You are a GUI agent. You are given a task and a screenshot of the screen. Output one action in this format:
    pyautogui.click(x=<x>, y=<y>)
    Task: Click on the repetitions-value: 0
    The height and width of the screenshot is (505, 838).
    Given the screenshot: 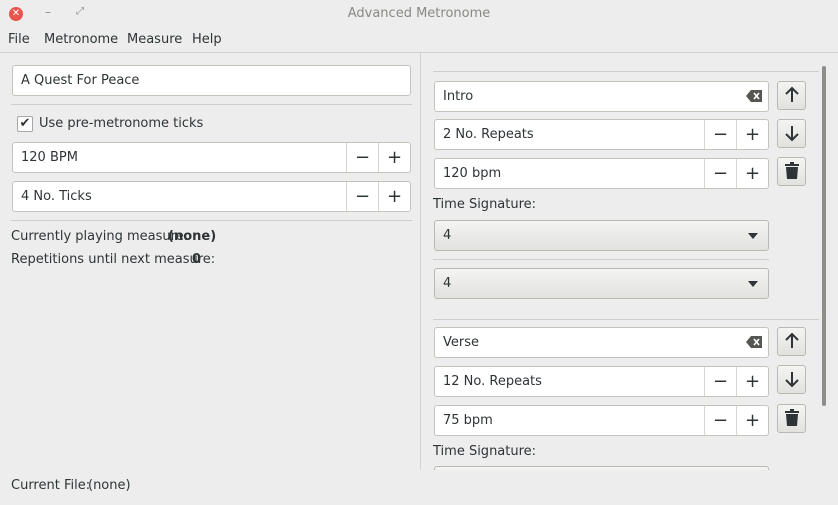 What is the action you would take?
    pyautogui.click(x=197, y=259)
    